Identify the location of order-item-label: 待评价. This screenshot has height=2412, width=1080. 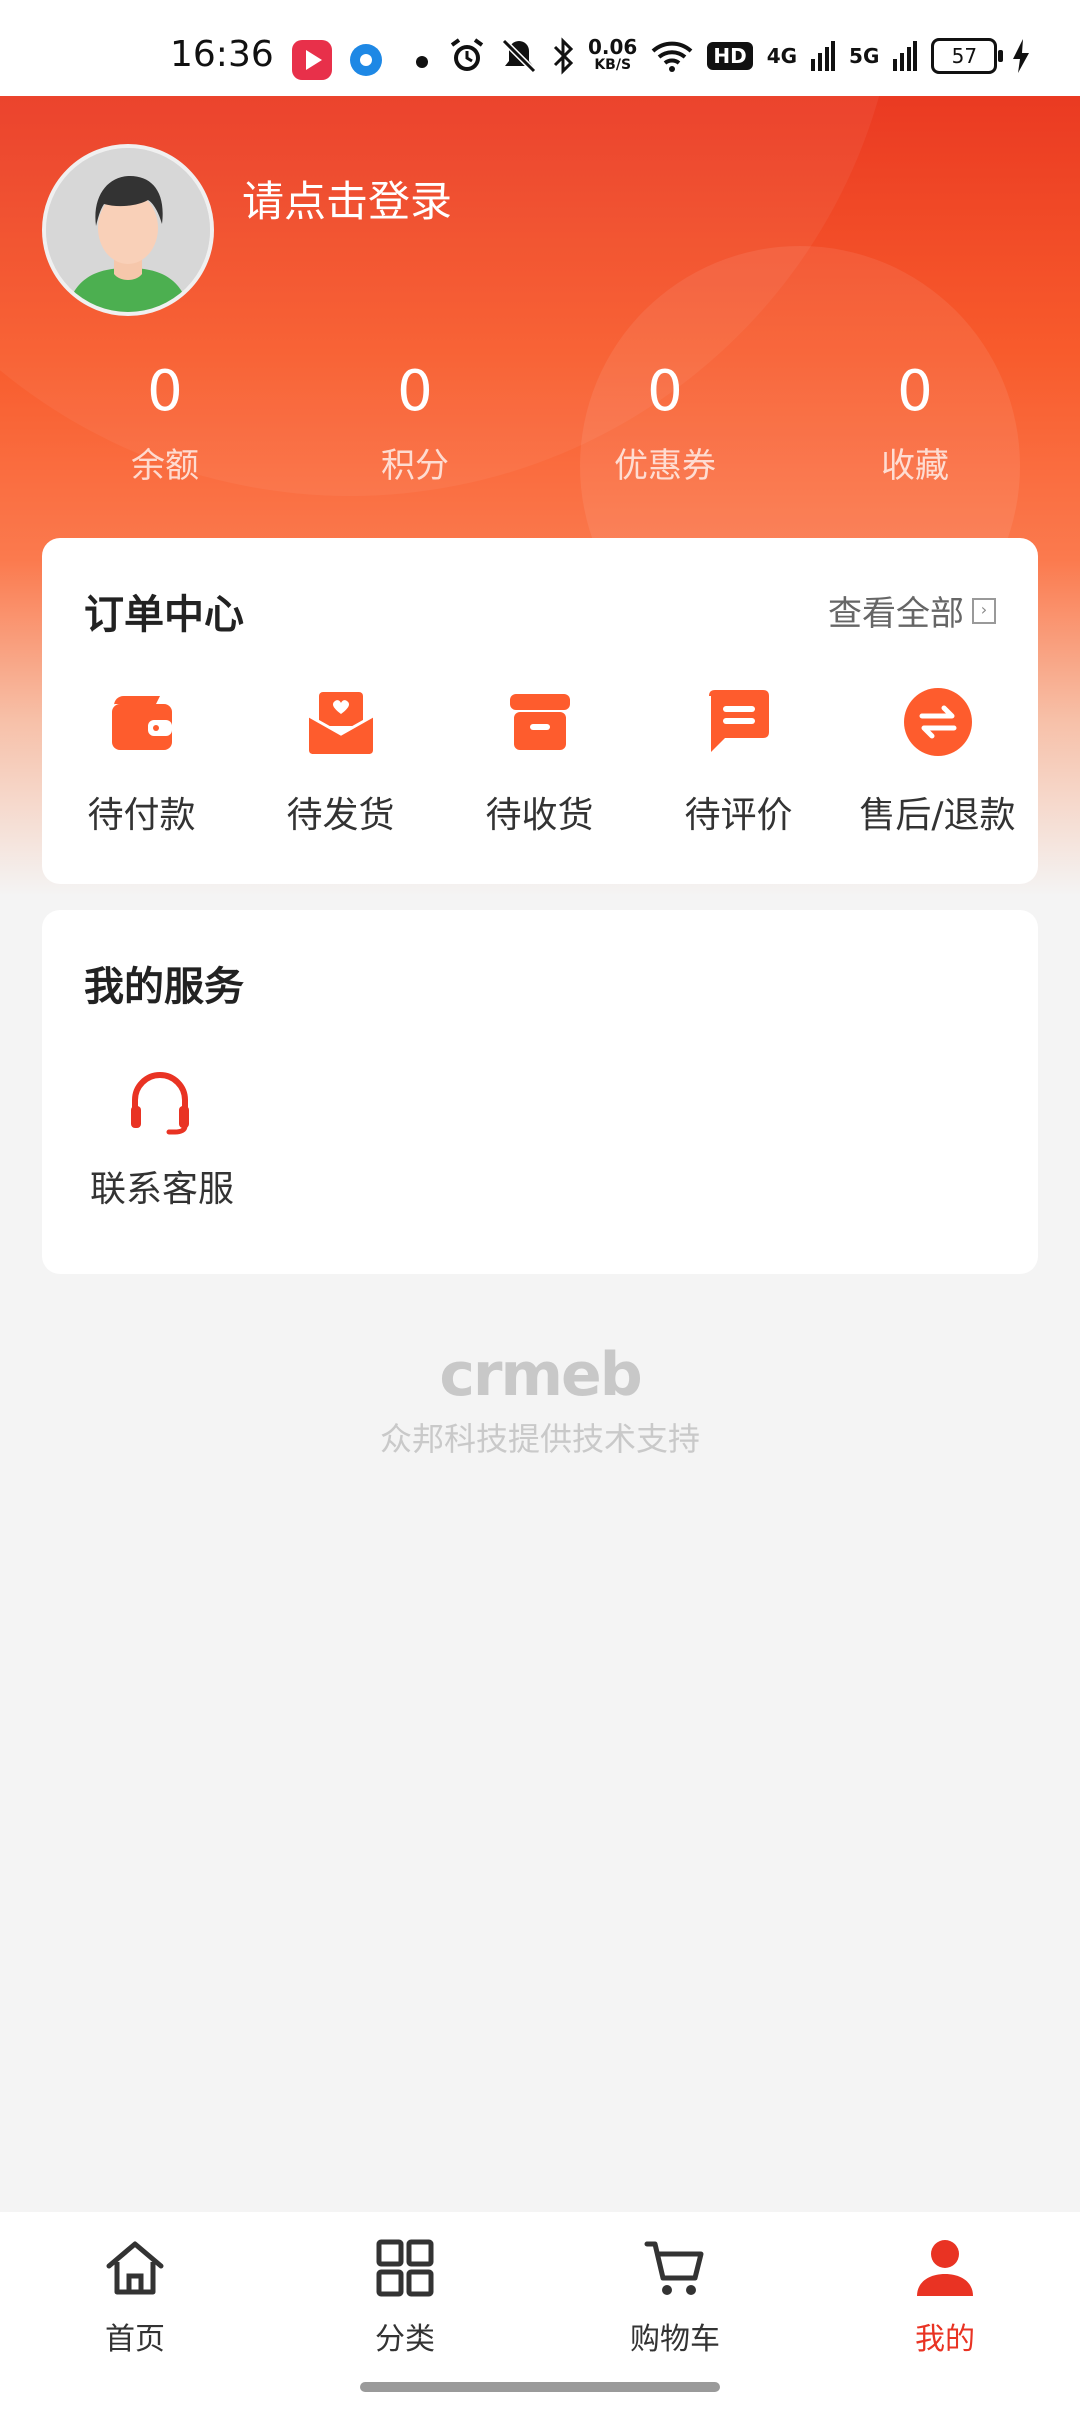
(738, 815).